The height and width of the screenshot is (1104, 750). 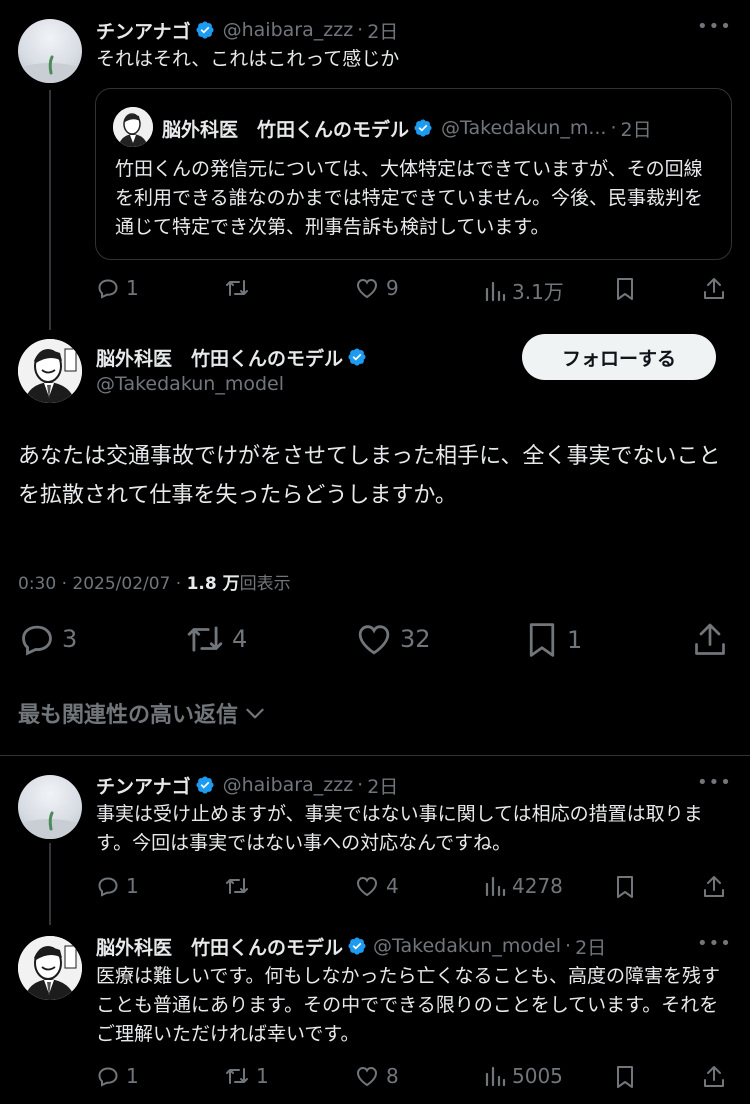 I want to click on quote-avatar, so click(x=133, y=127).